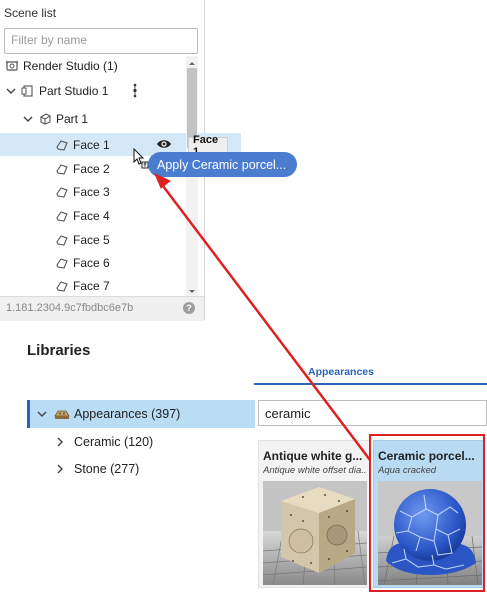 The width and height of the screenshot is (487, 594). What do you see at coordinates (91, 144) in the screenshot?
I see `tree-item-label: Face 1` at bounding box center [91, 144].